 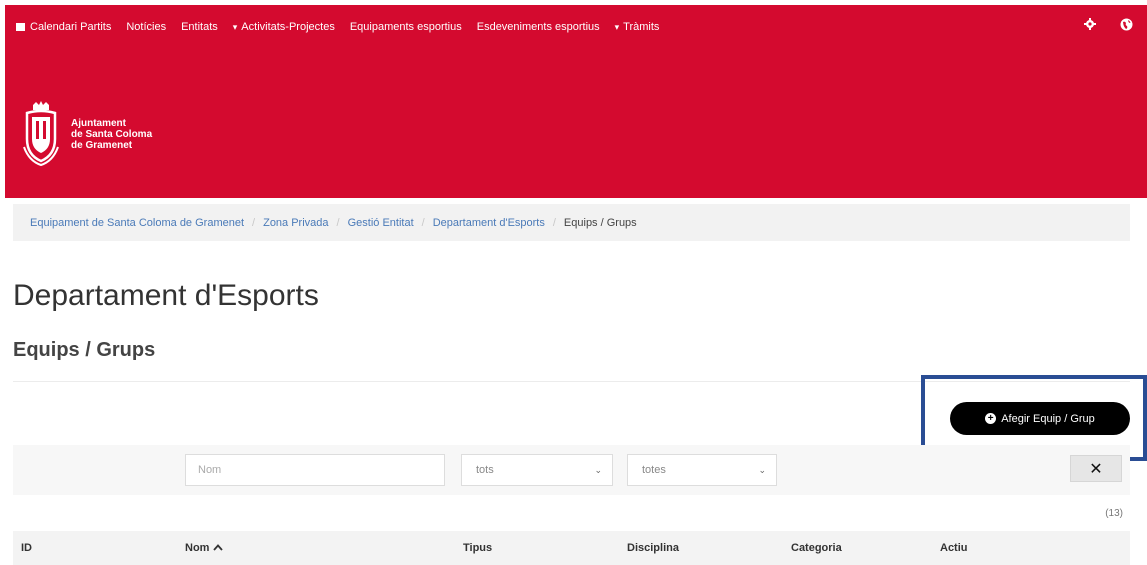 I want to click on nav-item-activitats-projectes: ▾ Activitats-Projectes, so click(x=284, y=27).